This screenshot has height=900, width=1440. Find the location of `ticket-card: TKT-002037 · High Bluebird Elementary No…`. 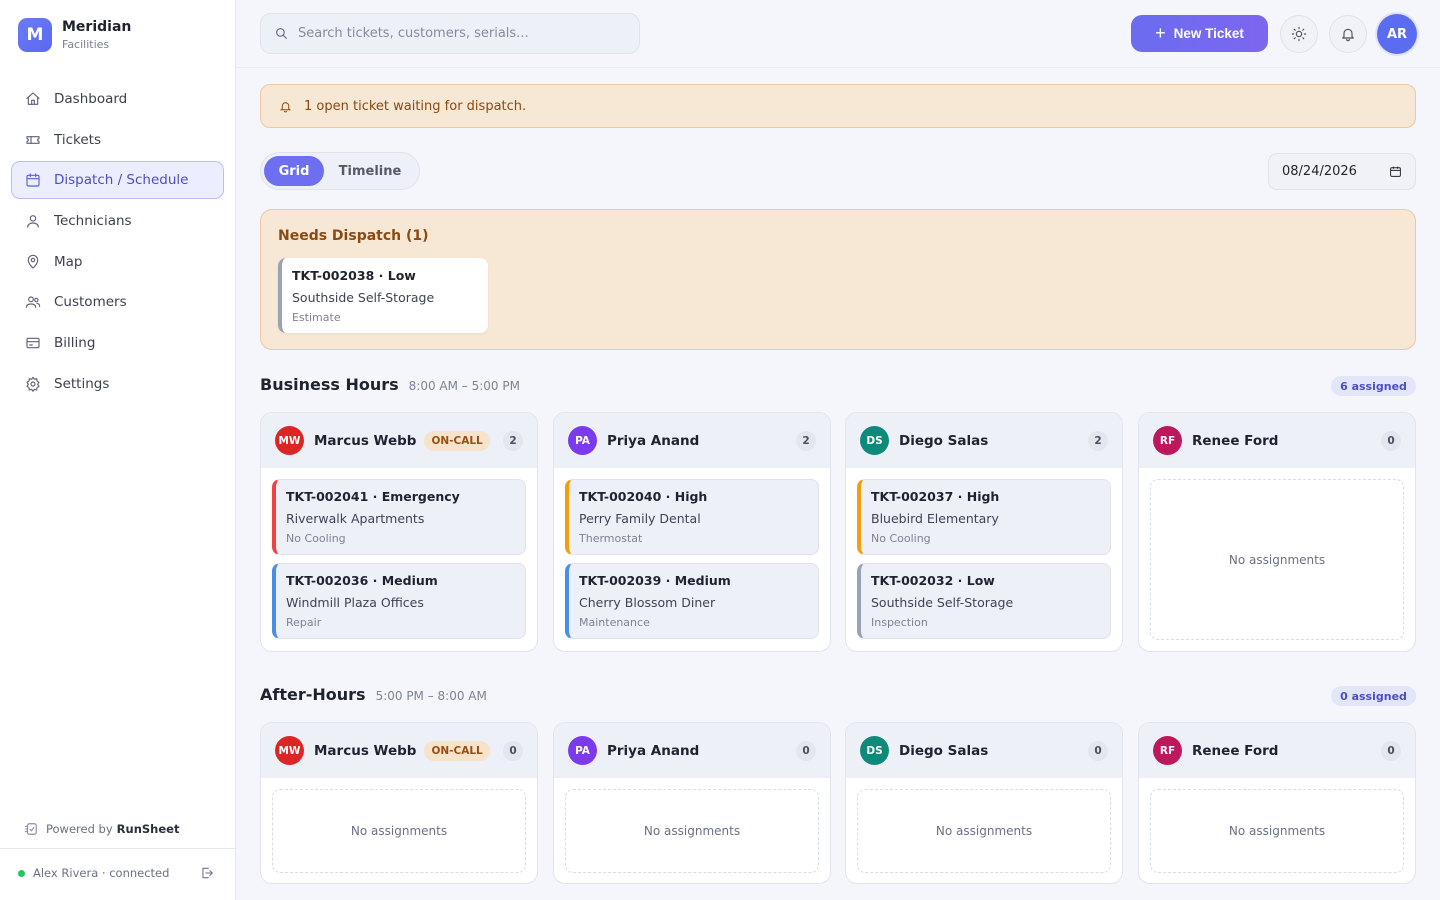

ticket-card: TKT-002037 · High Bluebird Elementary No… is located at coordinates (984, 517).